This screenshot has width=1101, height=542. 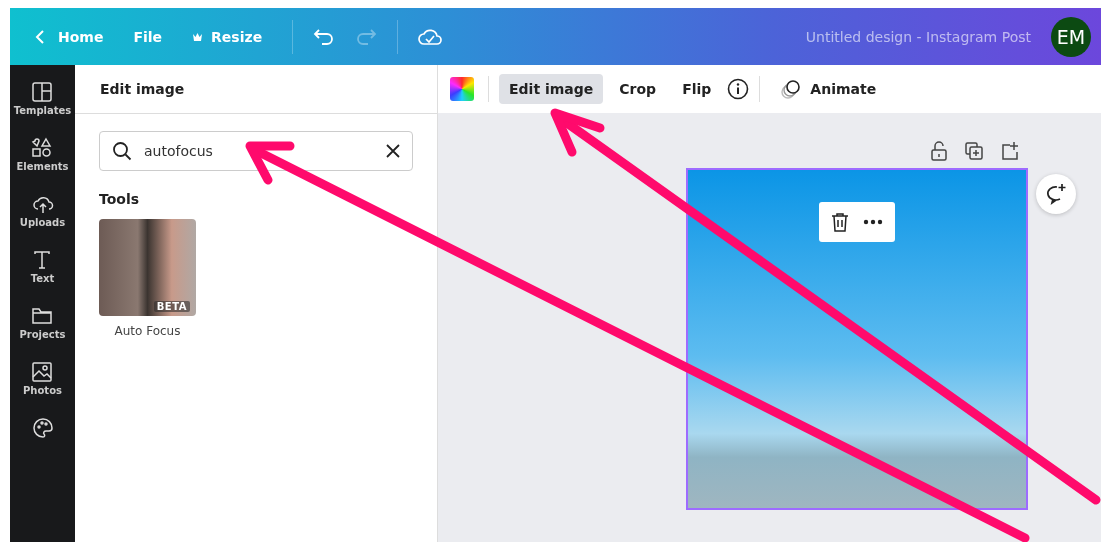 I want to click on photos-icon, so click(x=42, y=372).